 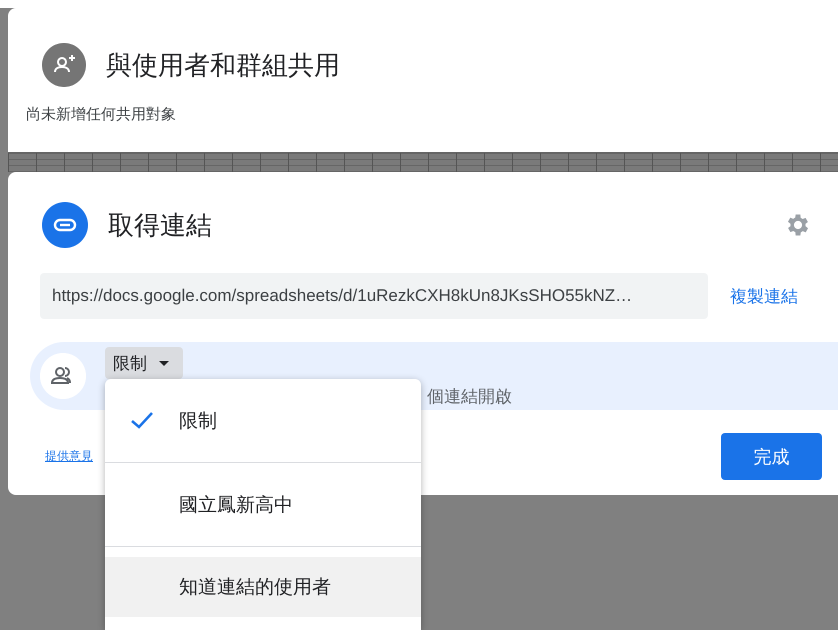 What do you see at coordinates (64, 65) in the screenshot?
I see `add-person-icon` at bounding box center [64, 65].